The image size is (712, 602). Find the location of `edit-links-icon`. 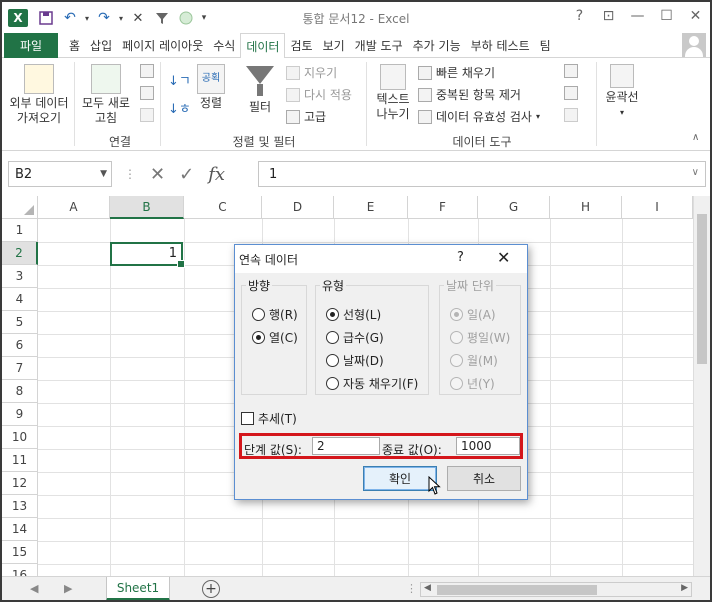

edit-links-icon is located at coordinates (147, 115).